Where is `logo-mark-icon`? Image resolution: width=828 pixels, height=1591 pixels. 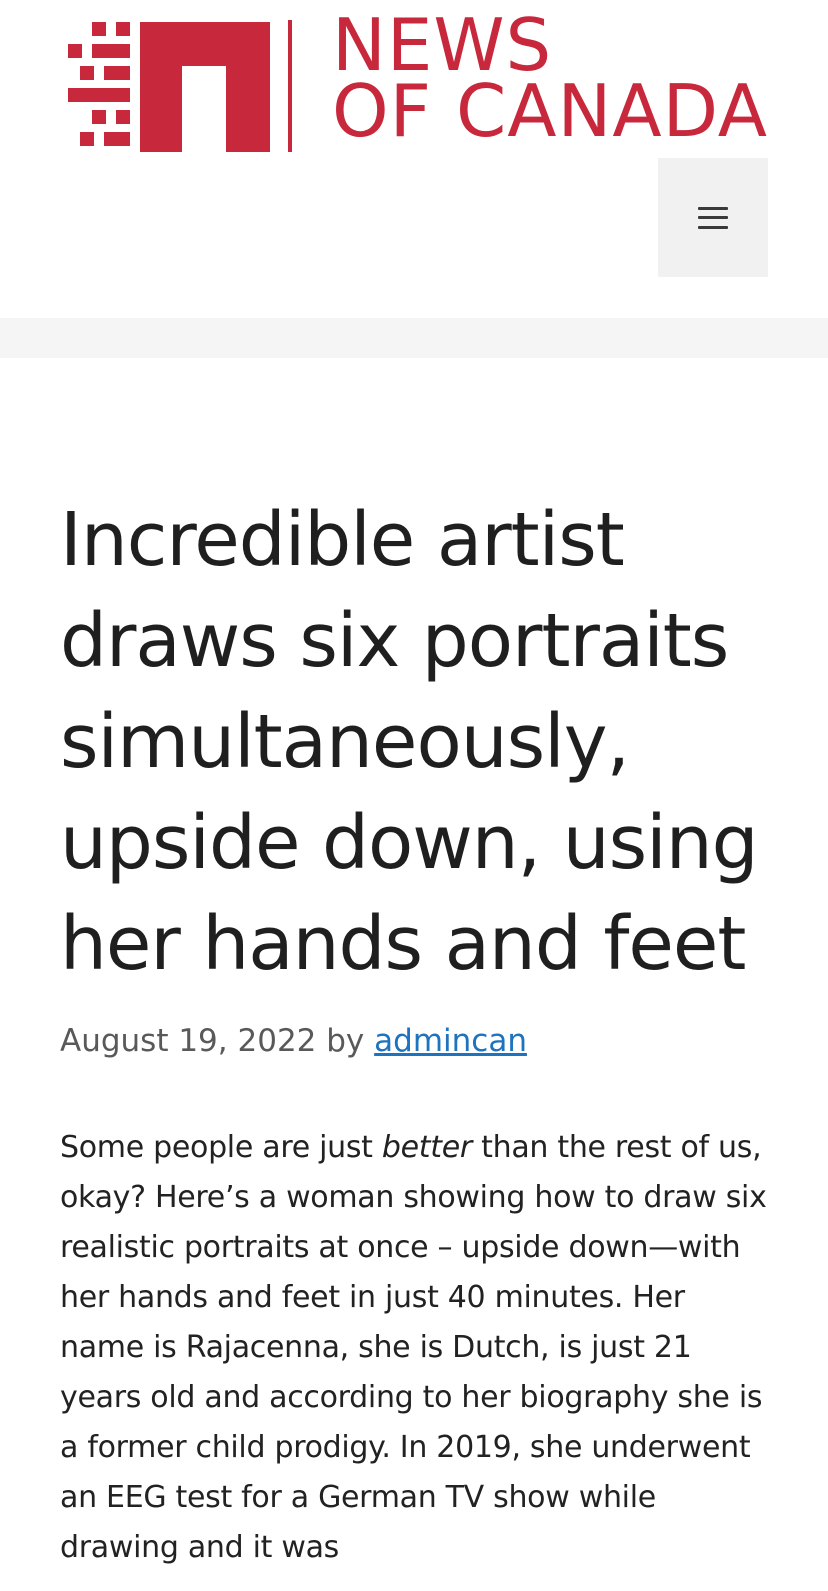
logo-mark-icon is located at coordinates (180, 86).